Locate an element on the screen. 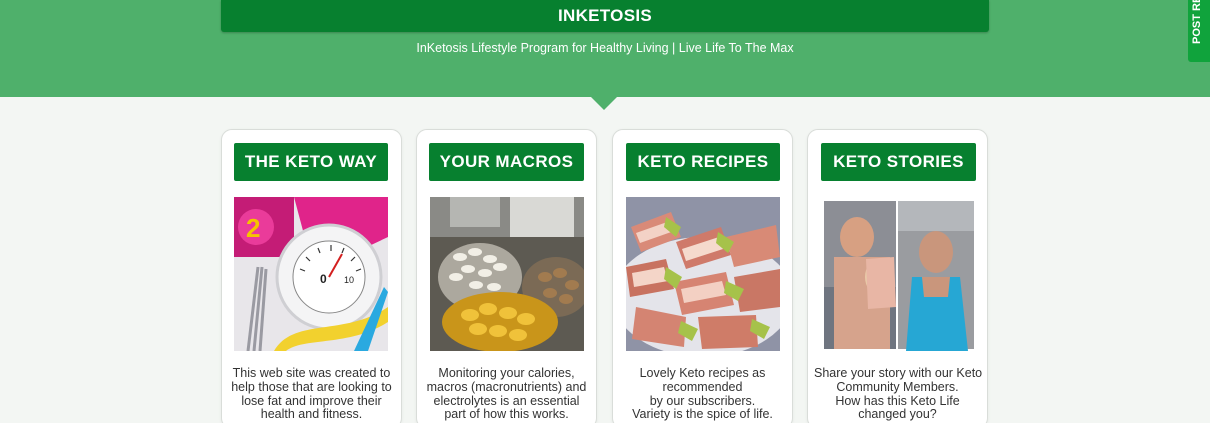 The width and height of the screenshot is (1210, 423). your-macros-image is located at coordinates (507, 274).